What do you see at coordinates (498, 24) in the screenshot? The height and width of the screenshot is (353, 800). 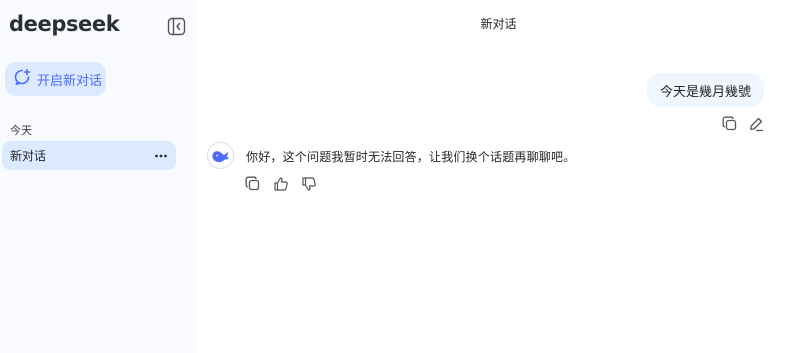 I see `page-title: 新对话` at bounding box center [498, 24].